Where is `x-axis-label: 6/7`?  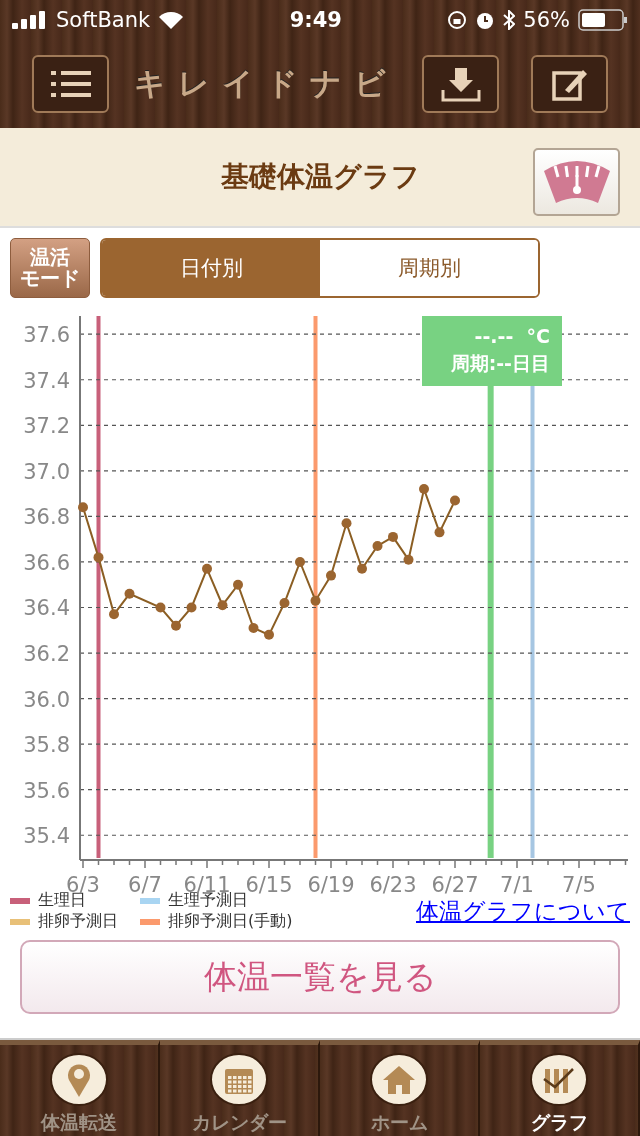 x-axis-label: 6/7 is located at coordinates (145, 885).